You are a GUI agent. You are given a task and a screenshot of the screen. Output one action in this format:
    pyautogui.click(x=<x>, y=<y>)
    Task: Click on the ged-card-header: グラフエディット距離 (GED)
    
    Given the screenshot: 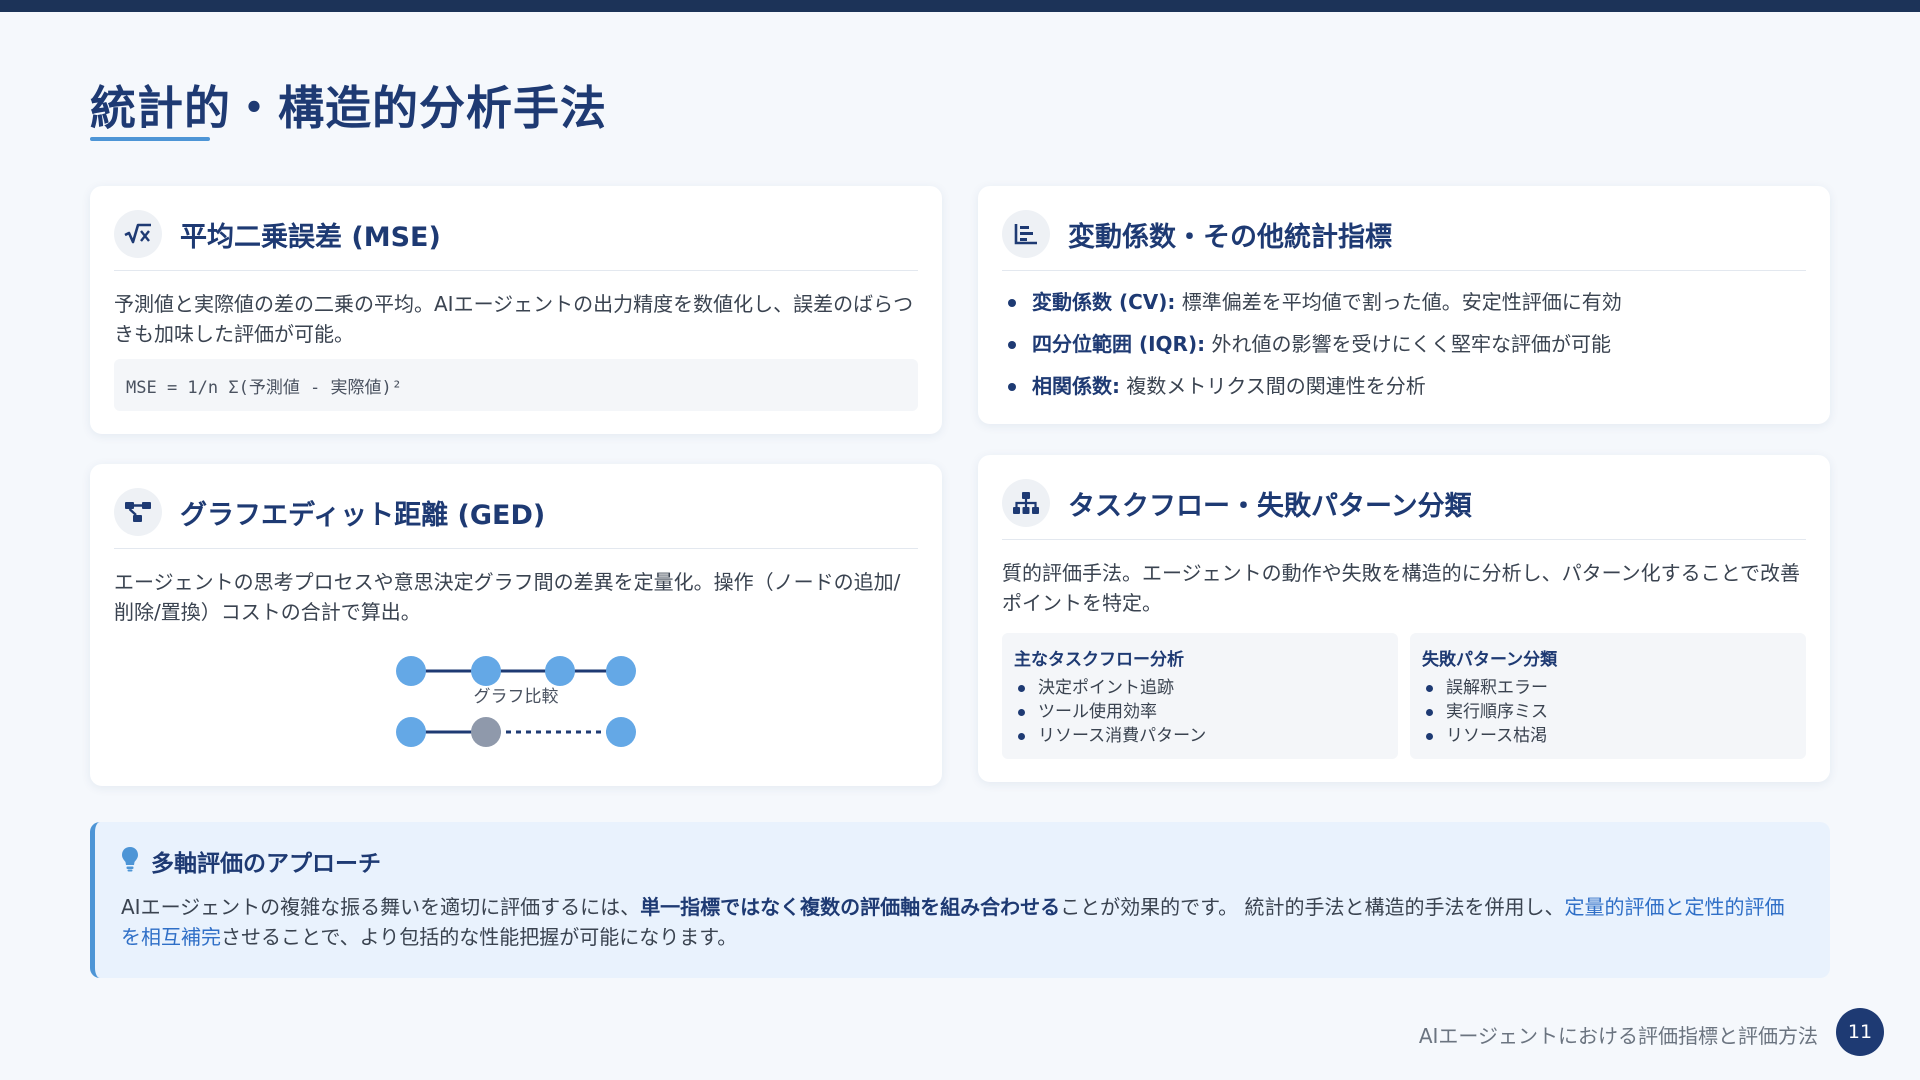 What is the action you would take?
    pyautogui.click(x=516, y=512)
    